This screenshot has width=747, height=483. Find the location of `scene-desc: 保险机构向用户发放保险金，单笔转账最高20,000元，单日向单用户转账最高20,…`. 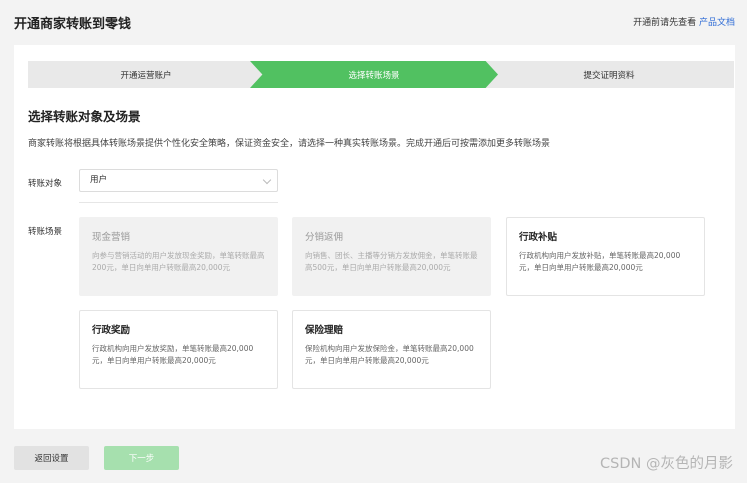

scene-desc: 保险机构向用户发放保险金，单笔转账最高20,000元，单日向单用户转账最高20,… is located at coordinates (389, 354).